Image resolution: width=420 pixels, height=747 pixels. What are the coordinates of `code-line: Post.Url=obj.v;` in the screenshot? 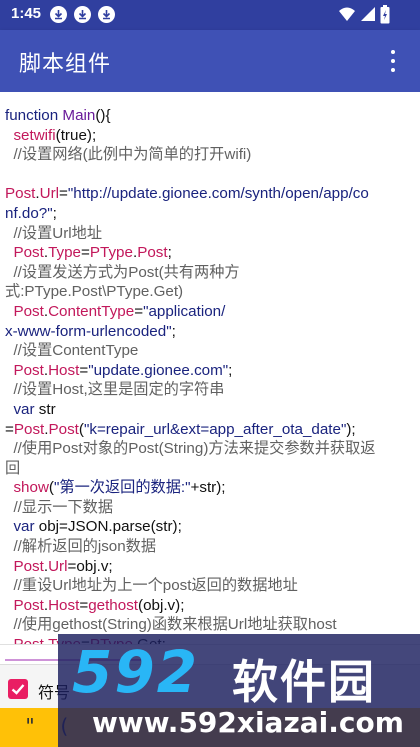 It's located at (210, 567).